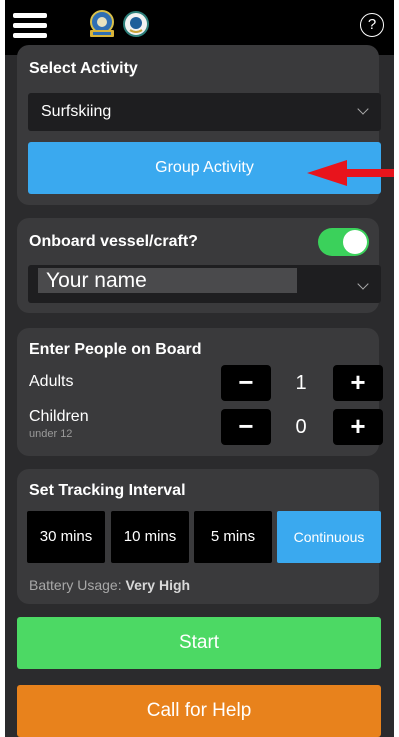  I want to click on battery-usage: Battery Usage: Very High, so click(109, 585).